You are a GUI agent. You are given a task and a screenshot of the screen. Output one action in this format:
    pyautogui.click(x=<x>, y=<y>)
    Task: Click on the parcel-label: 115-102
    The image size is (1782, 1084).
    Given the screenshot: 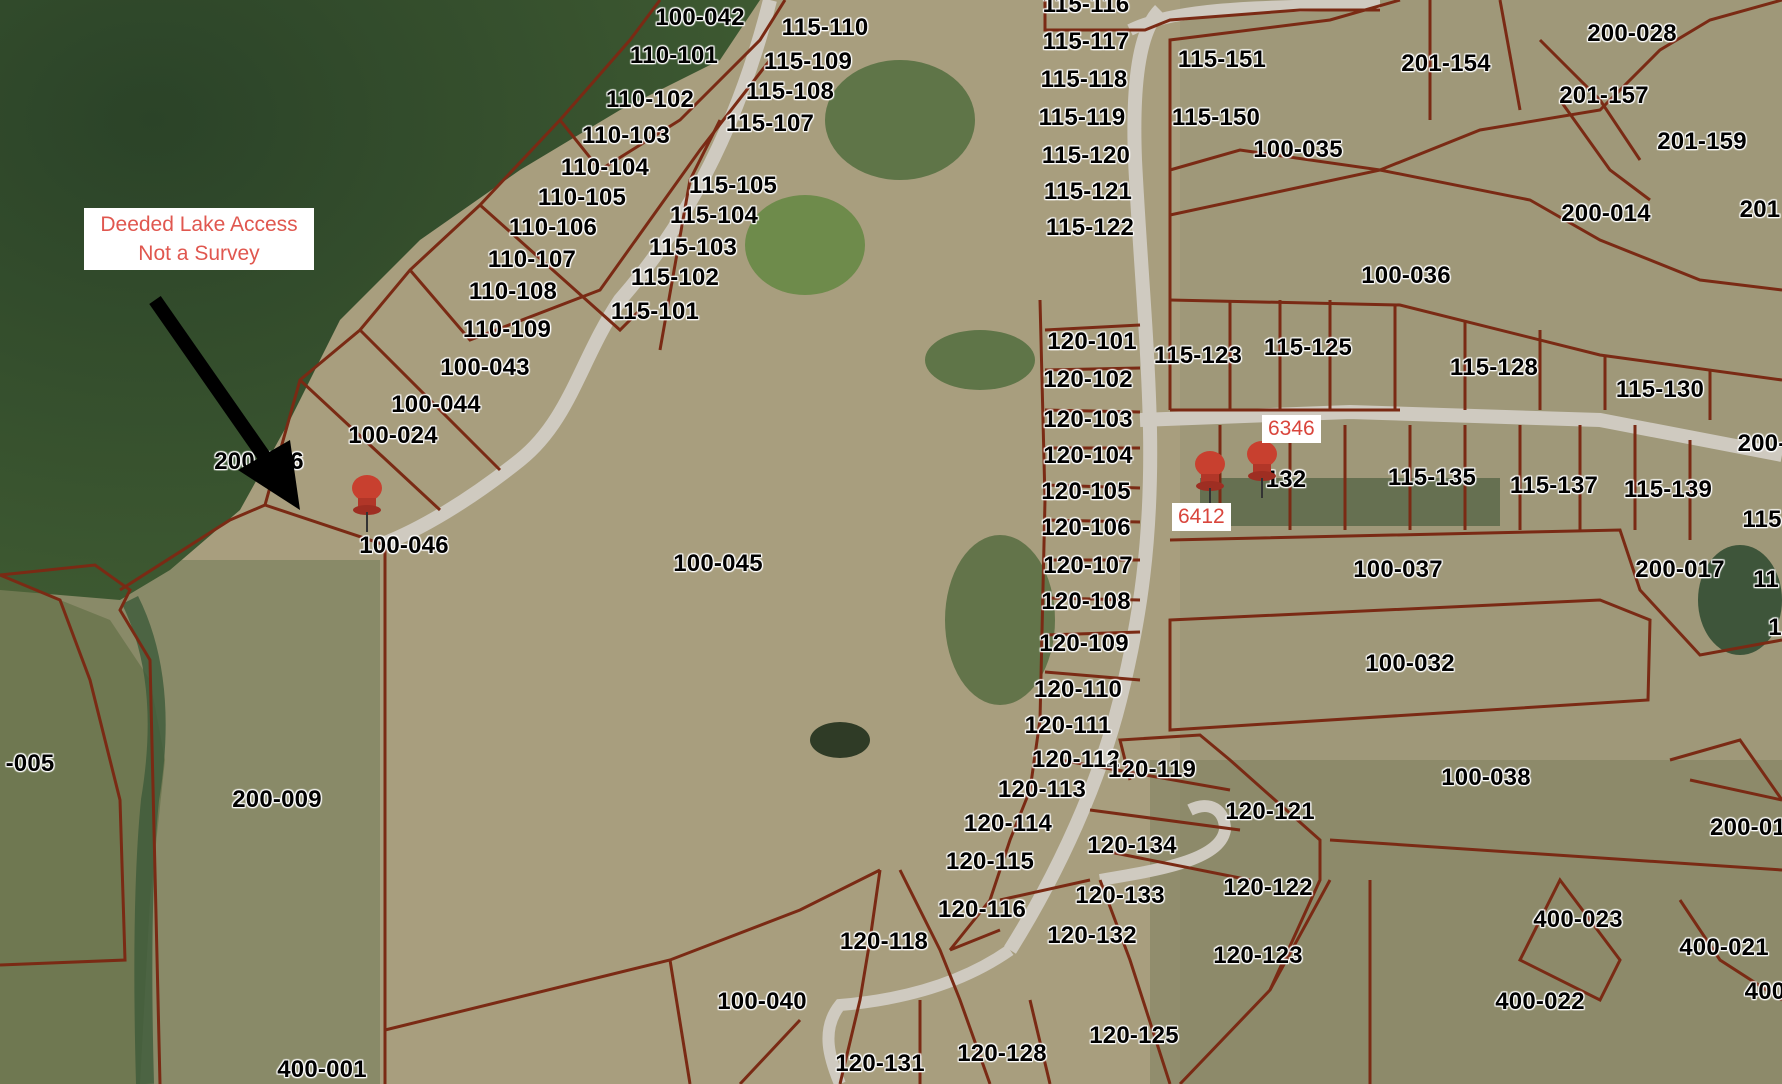 What is the action you would take?
    pyautogui.click(x=675, y=277)
    